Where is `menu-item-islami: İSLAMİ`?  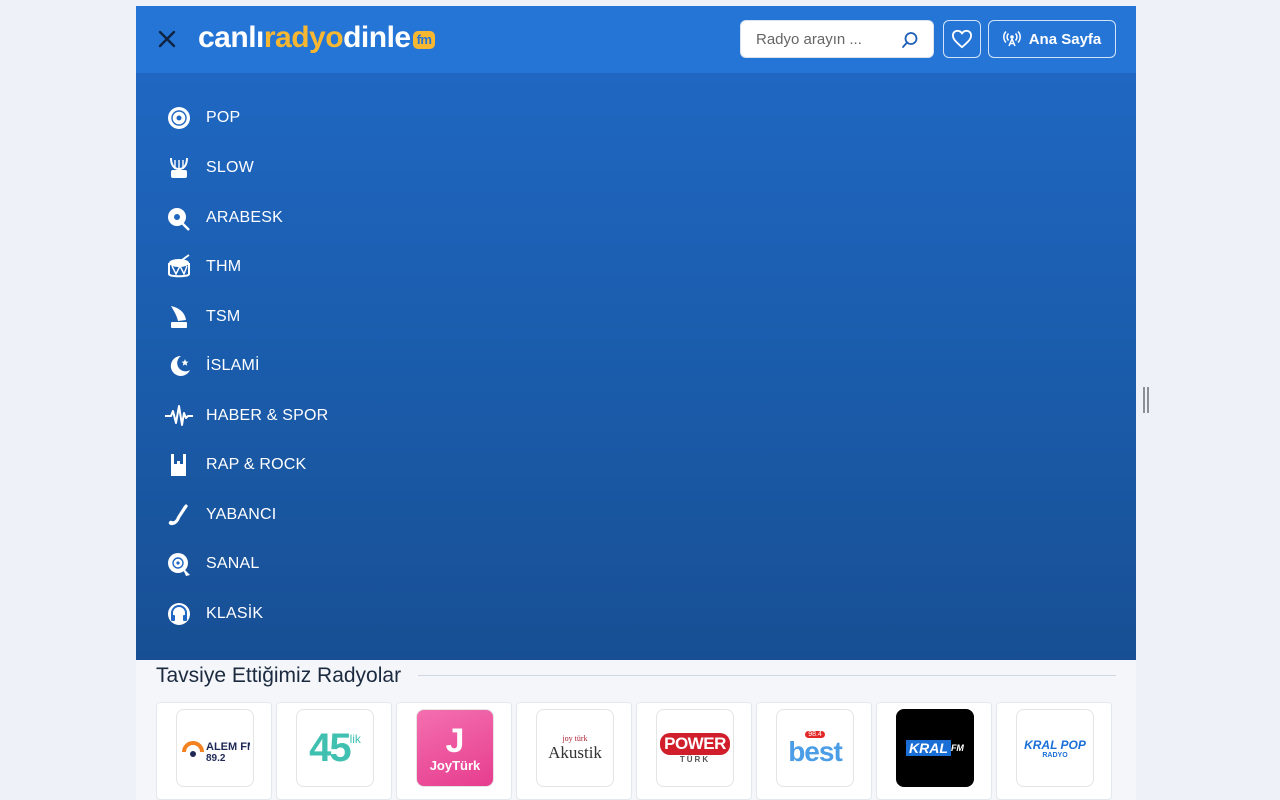
menu-item-islami: İSLAMİ is located at coordinates (364, 366).